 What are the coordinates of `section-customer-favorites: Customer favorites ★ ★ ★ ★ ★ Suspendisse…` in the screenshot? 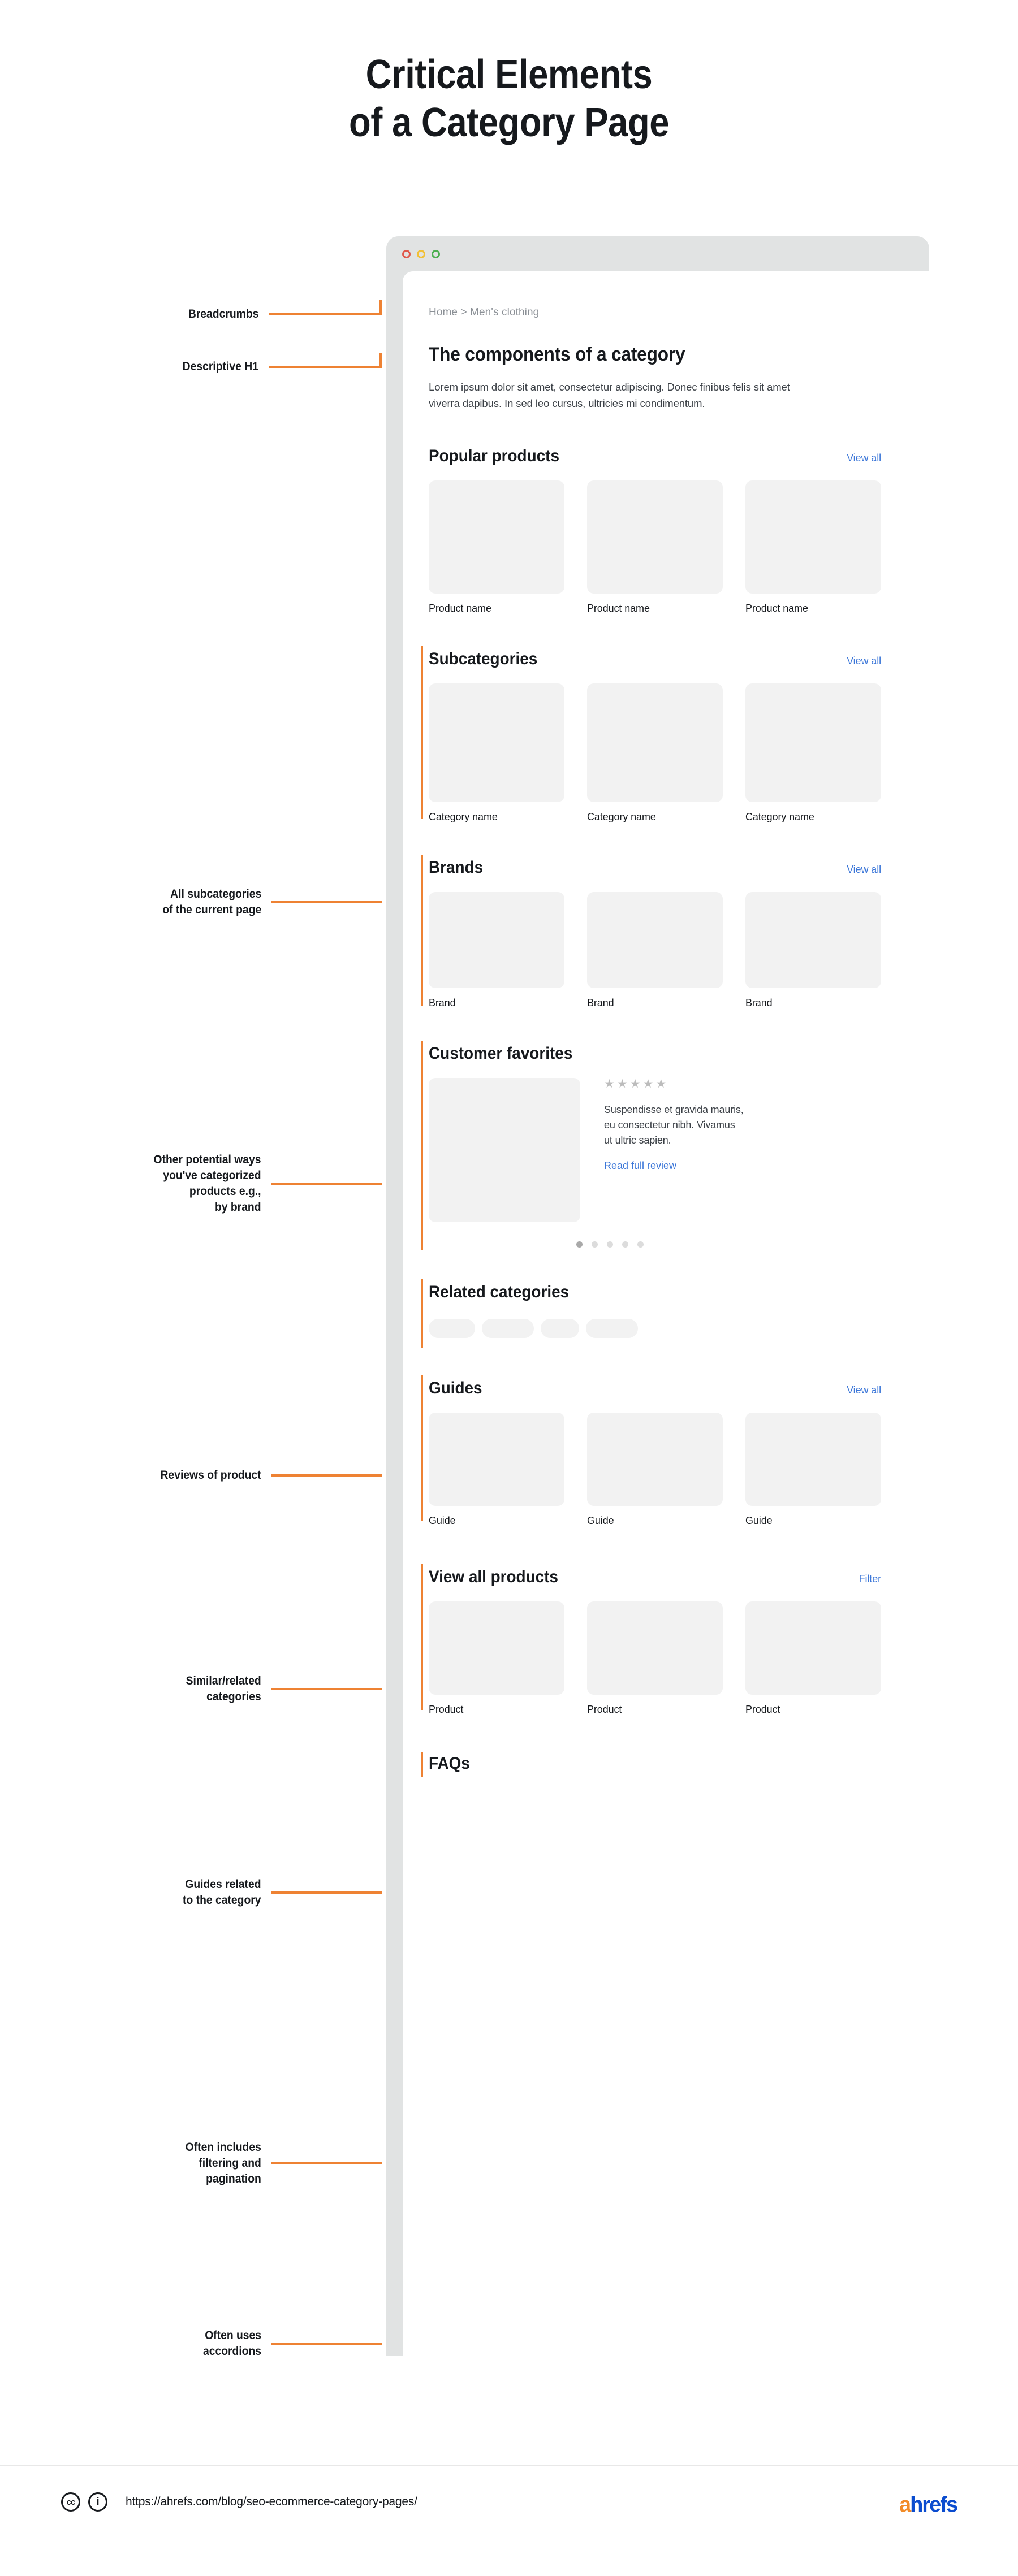 It's located at (651, 1145).